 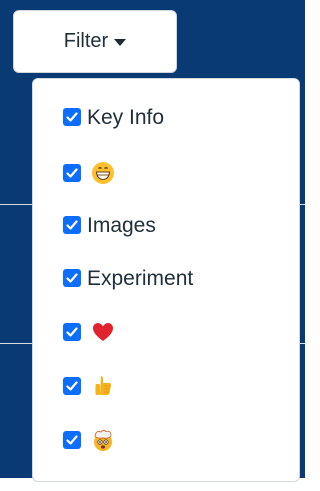 What do you see at coordinates (103, 440) in the screenshot?
I see `exploding-head-emoji-icon` at bounding box center [103, 440].